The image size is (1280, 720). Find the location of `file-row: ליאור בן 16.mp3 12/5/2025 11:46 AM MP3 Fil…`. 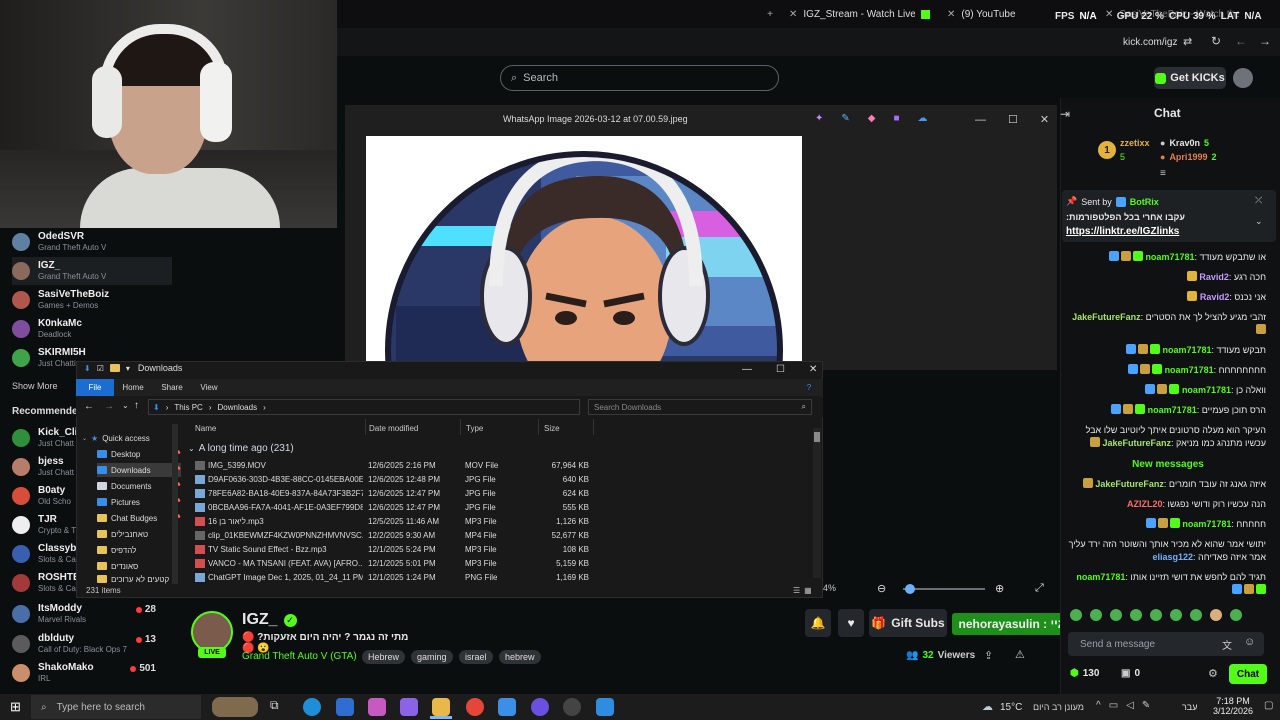

file-row: ליאור בן 16.mp3 12/5/2025 11:46 AM MP3 Fil… is located at coordinates (405, 522).